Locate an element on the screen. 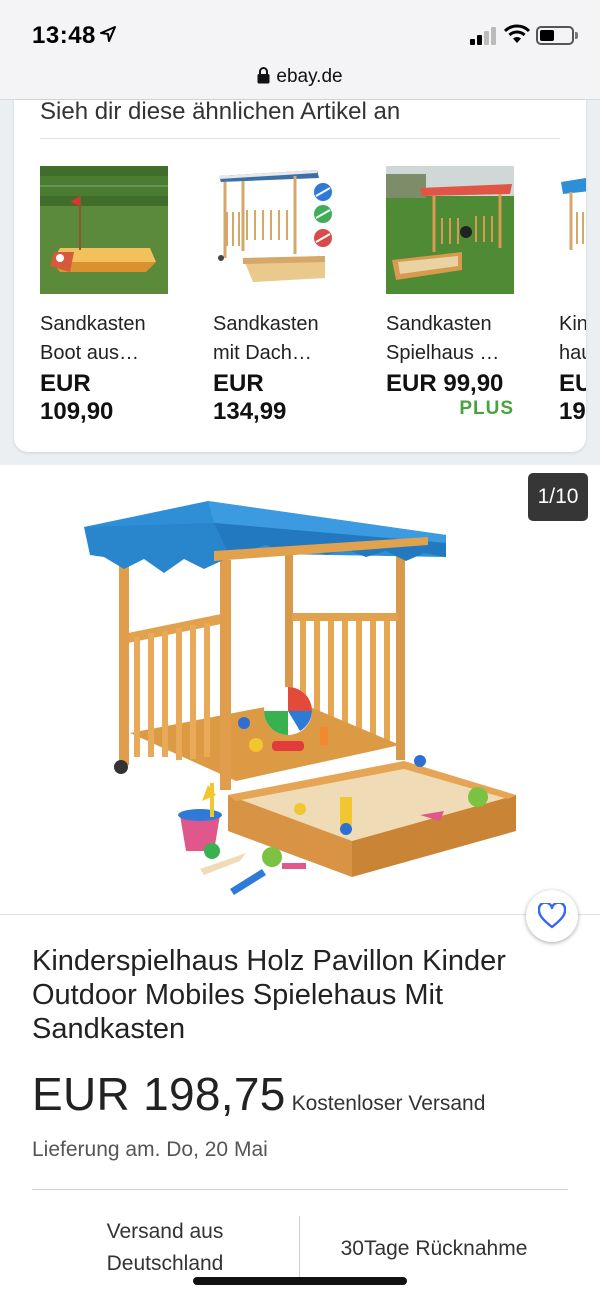 The image size is (600, 1298). url-text: ebay.de is located at coordinates (309, 76).